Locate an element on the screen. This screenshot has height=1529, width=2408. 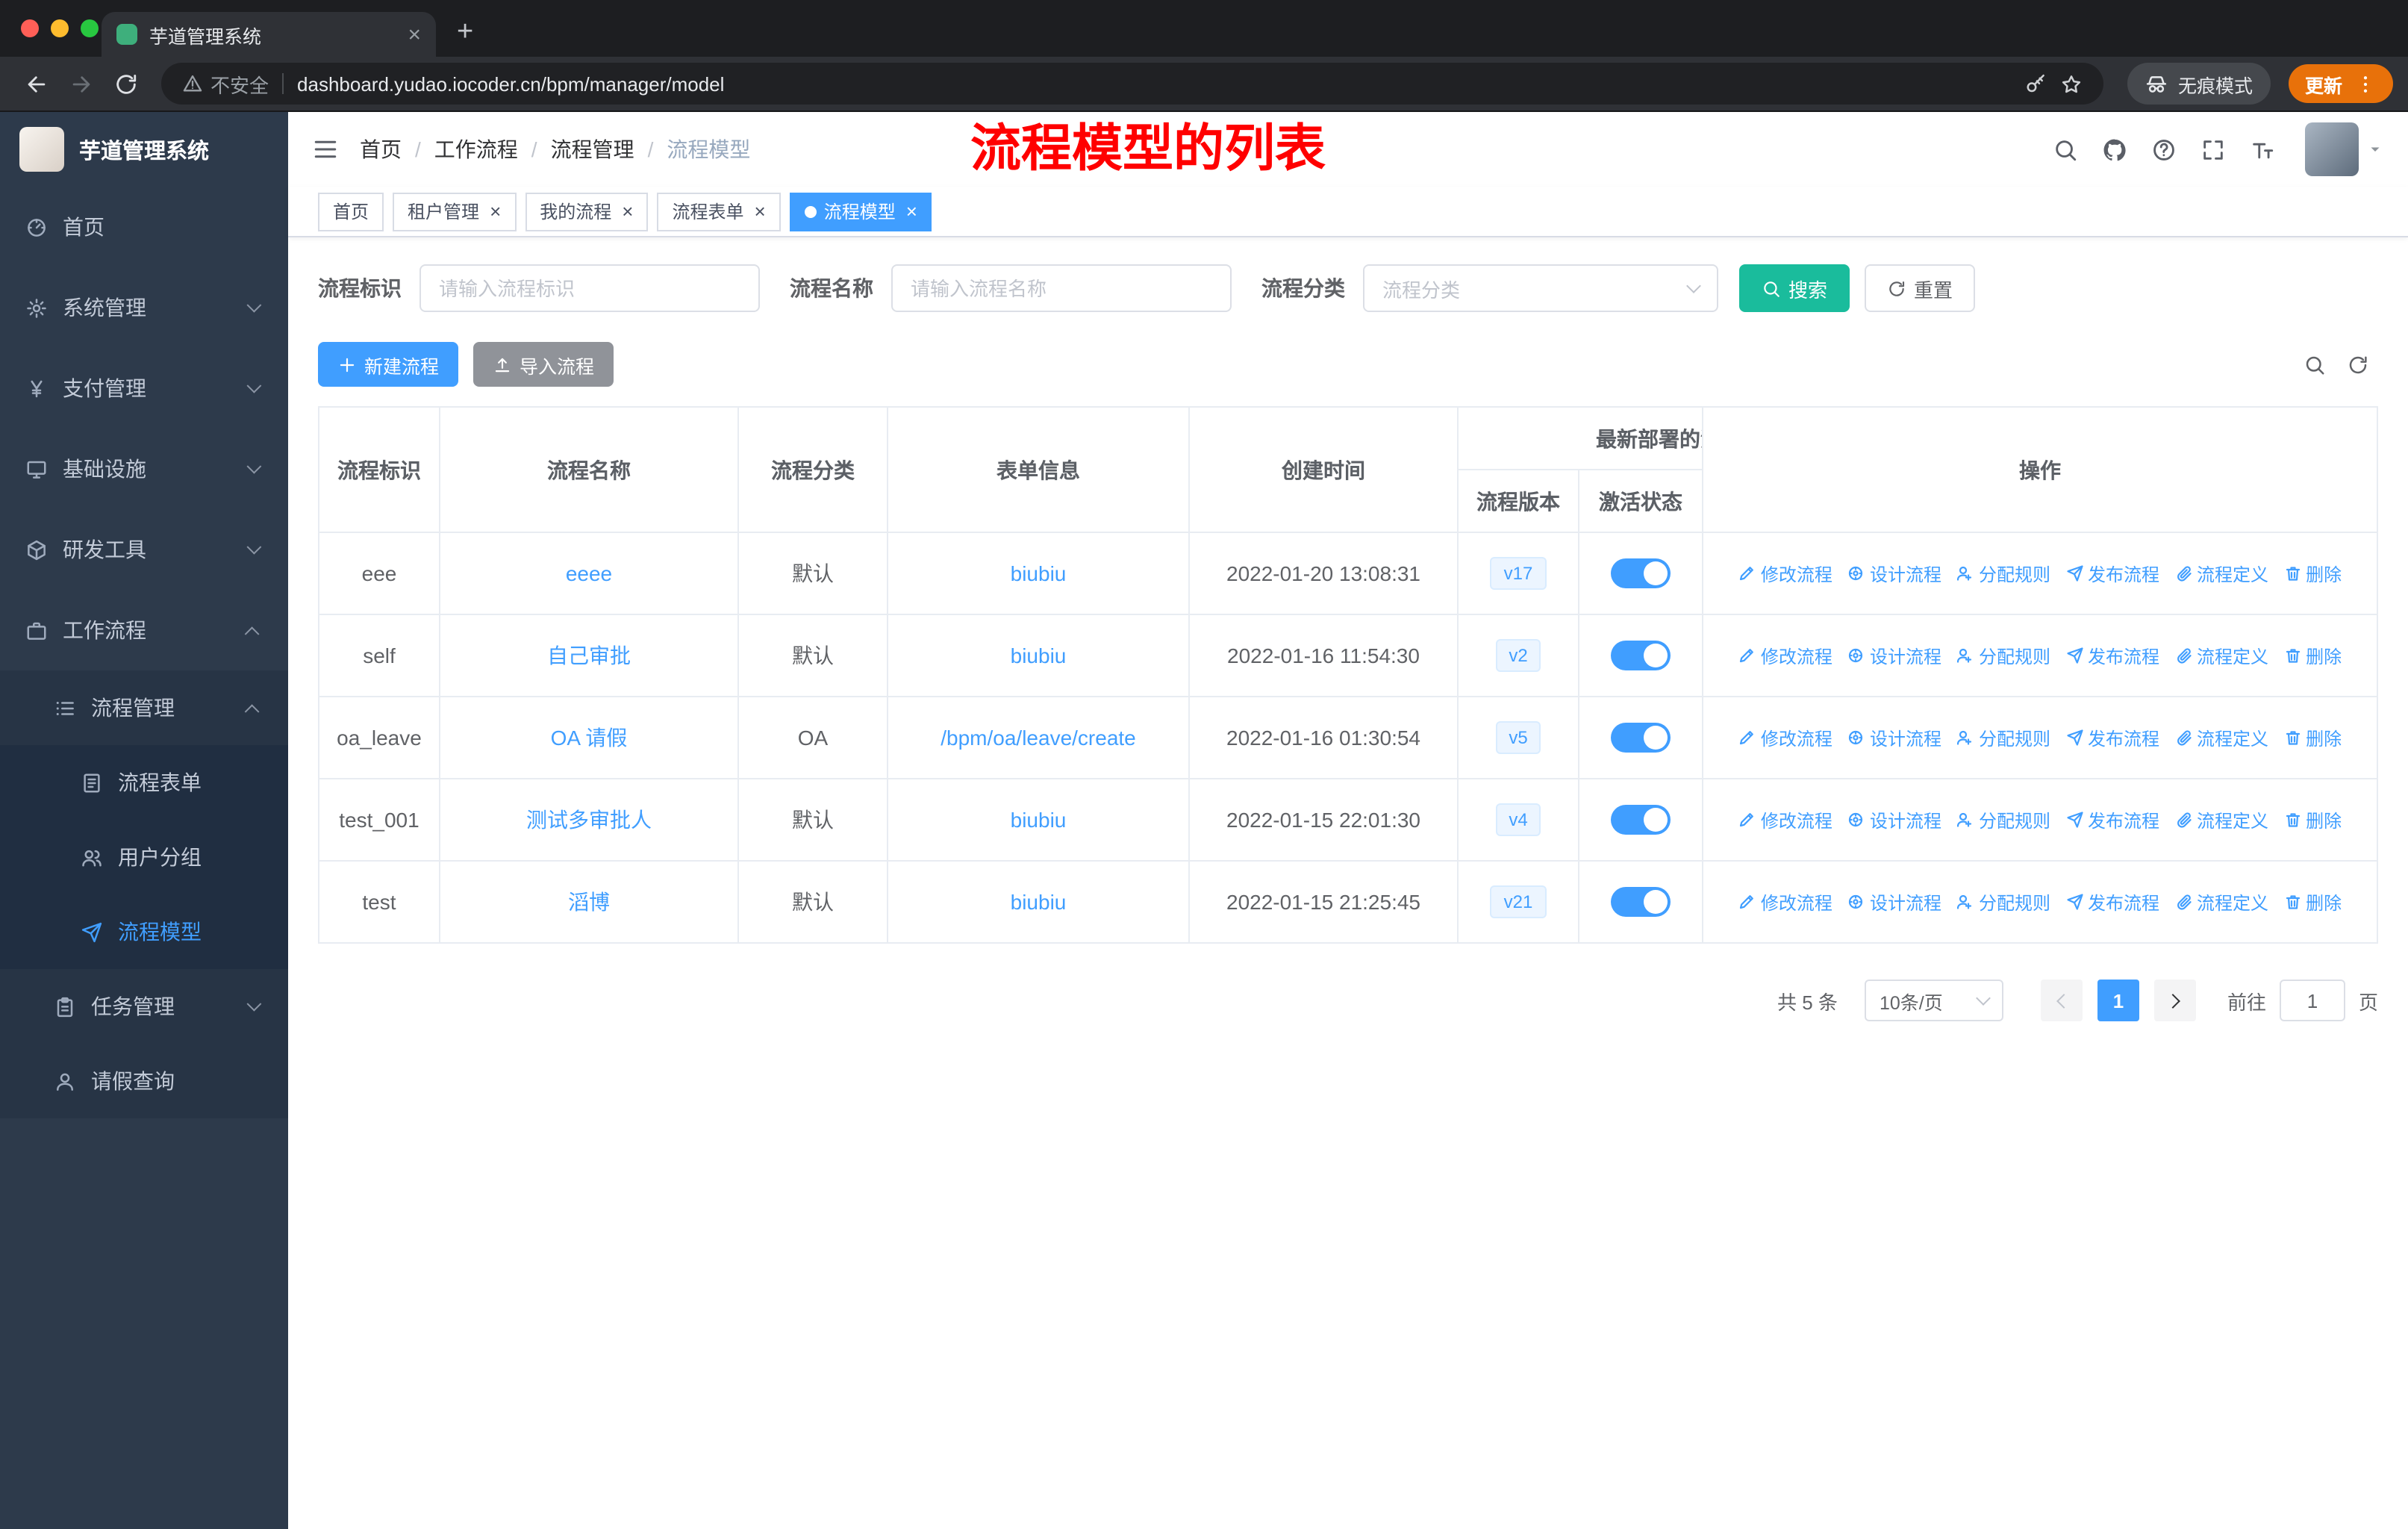
sidebar-item-infrastructure: 基础设施 is located at coordinates (144, 469).